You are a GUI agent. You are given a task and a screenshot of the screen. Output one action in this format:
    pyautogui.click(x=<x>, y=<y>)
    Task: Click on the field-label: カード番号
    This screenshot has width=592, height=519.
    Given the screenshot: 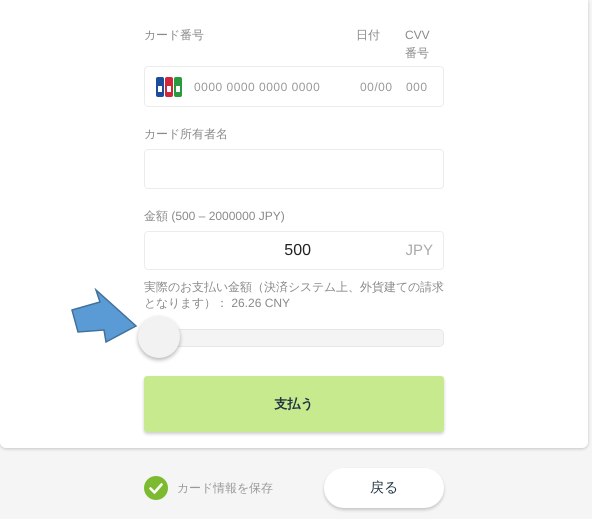 What is the action you would take?
    pyautogui.click(x=174, y=35)
    